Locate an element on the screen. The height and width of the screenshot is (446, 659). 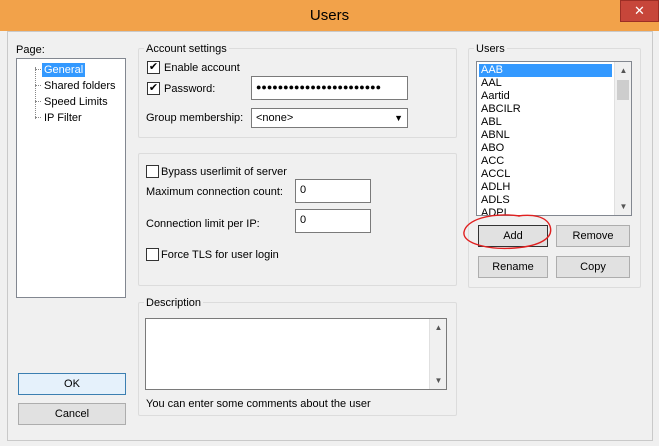
max-connection-label: Maximum connection count: is located at coordinates (214, 192).